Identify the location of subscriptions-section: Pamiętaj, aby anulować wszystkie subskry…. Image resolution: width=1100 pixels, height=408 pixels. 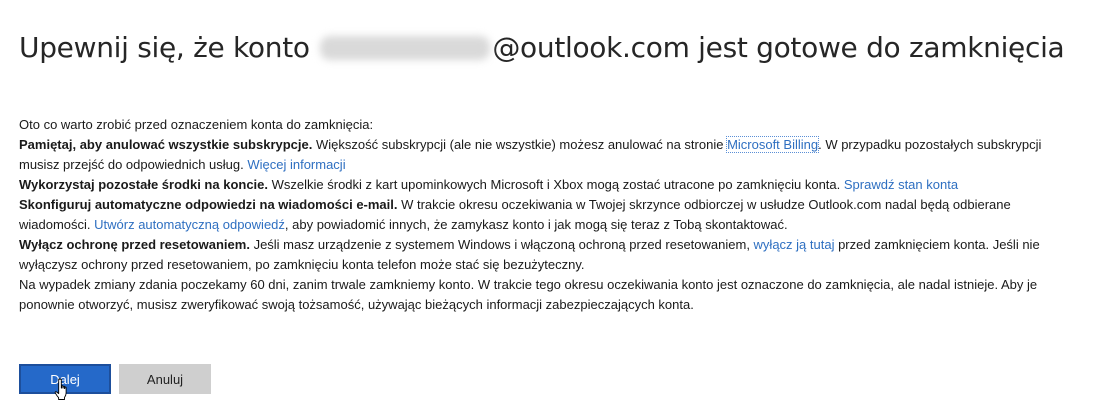
(551, 155).